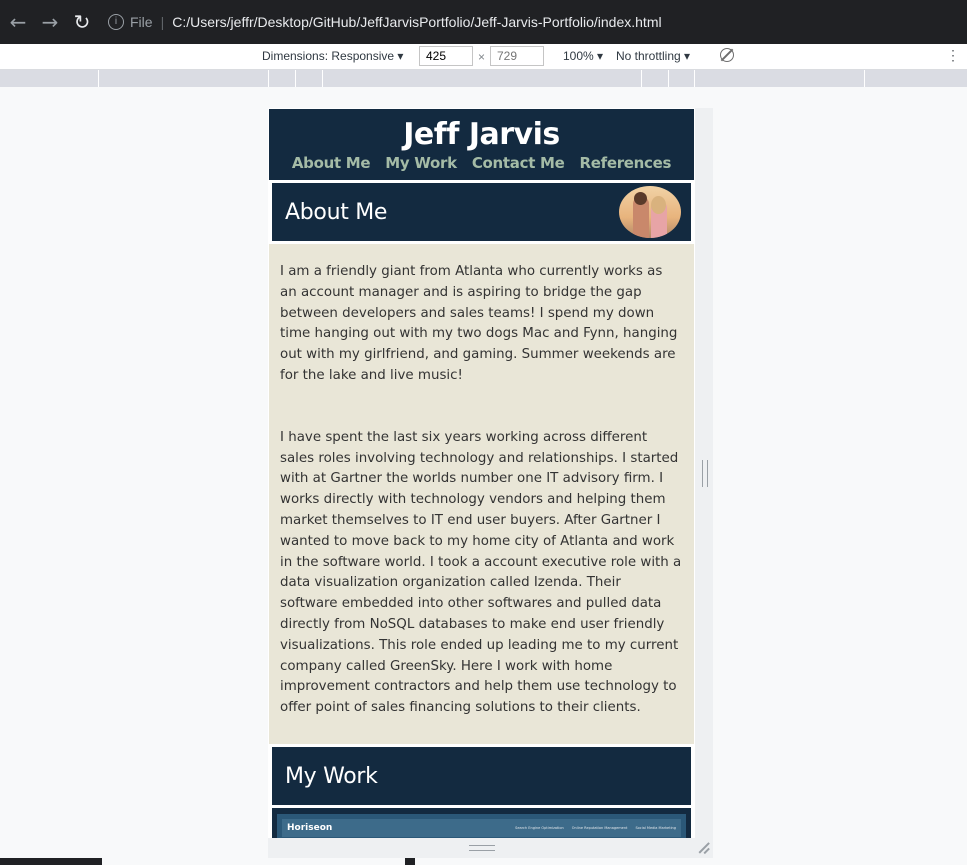 The height and width of the screenshot is (865, 967). What do you see at coordinates (481, 212) in the screenshot?
I see `about-me-section-header: About Me` at bounding box center [481, 212].